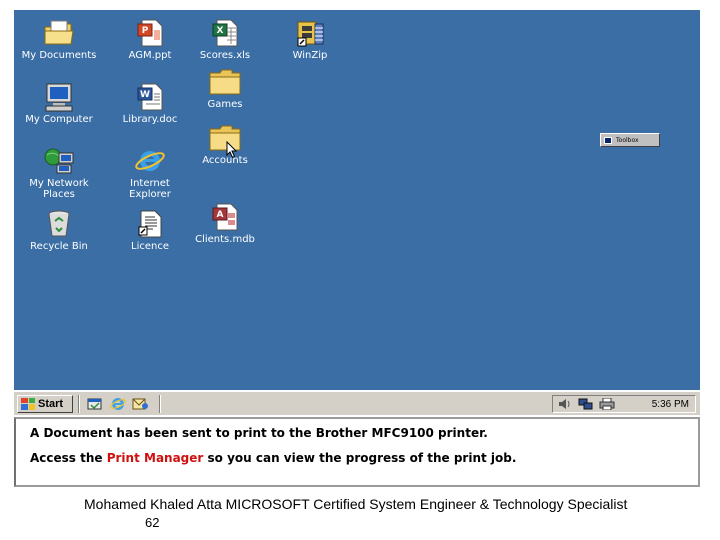 Image resolution: width=720 pixels, height=540 pixels. What do you see at coordinates (59, 55) in the screenshot?
I see `desktop-icon-label: My Documents` at bounding box center [59, 55].